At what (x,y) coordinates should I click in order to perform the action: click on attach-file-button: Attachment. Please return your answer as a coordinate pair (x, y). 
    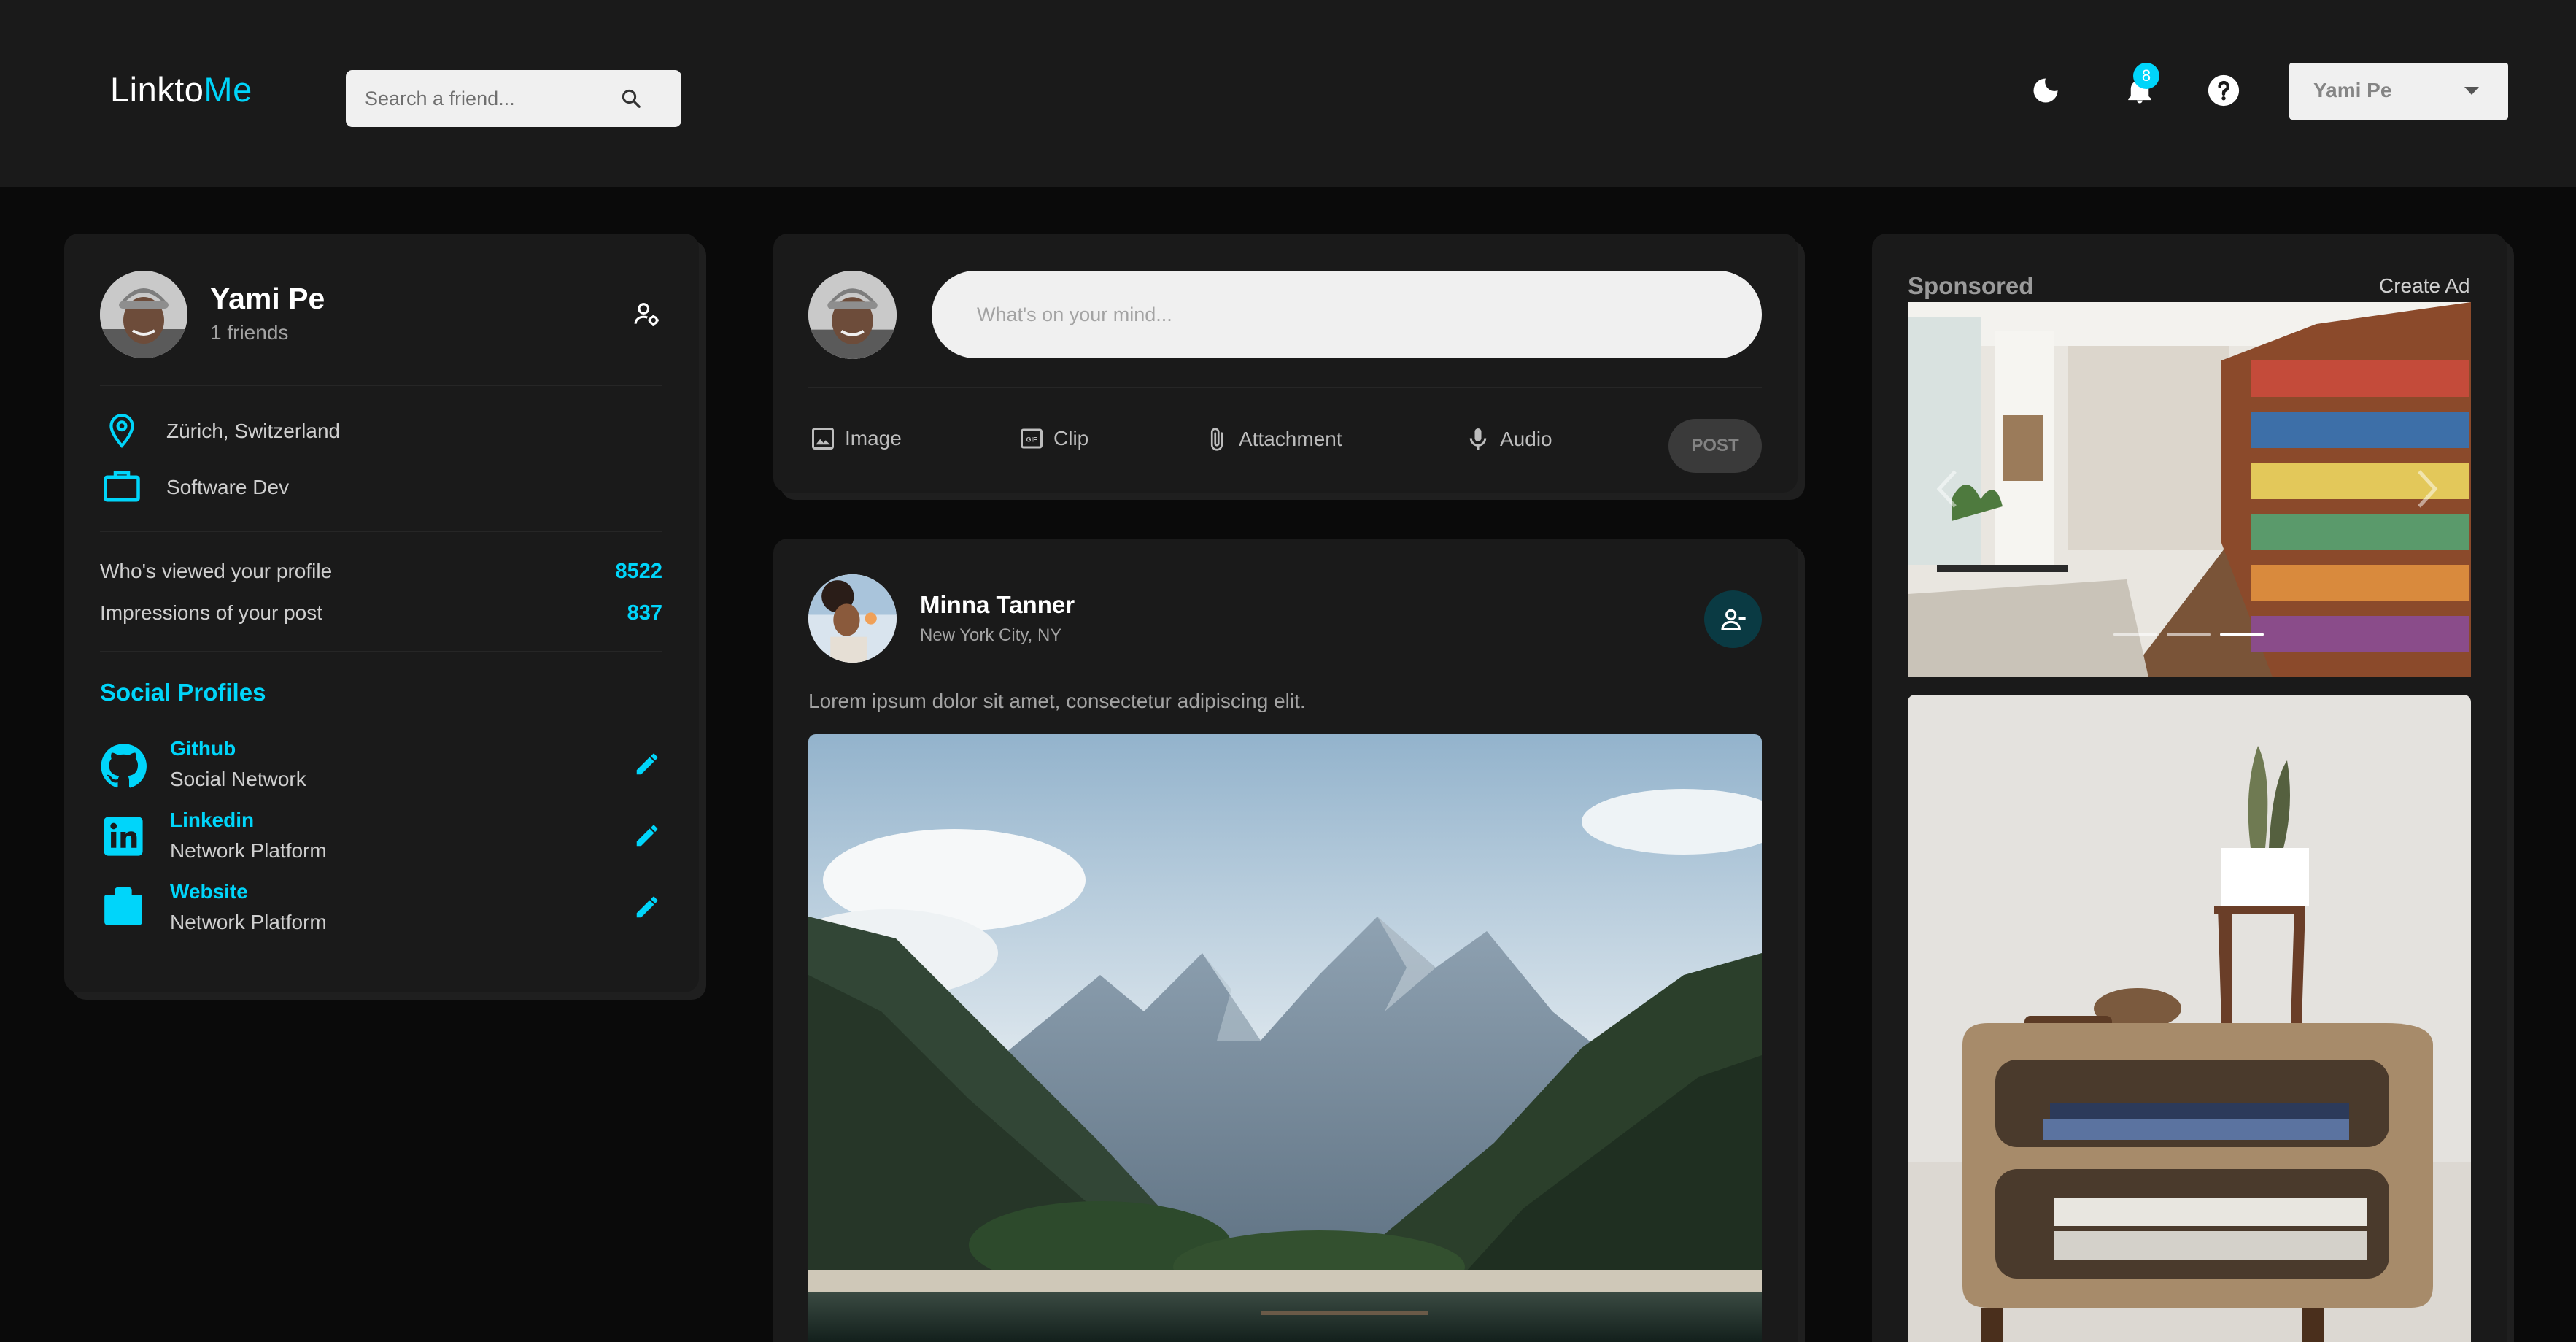
    Looking at the image, I should click on (1273, 439).